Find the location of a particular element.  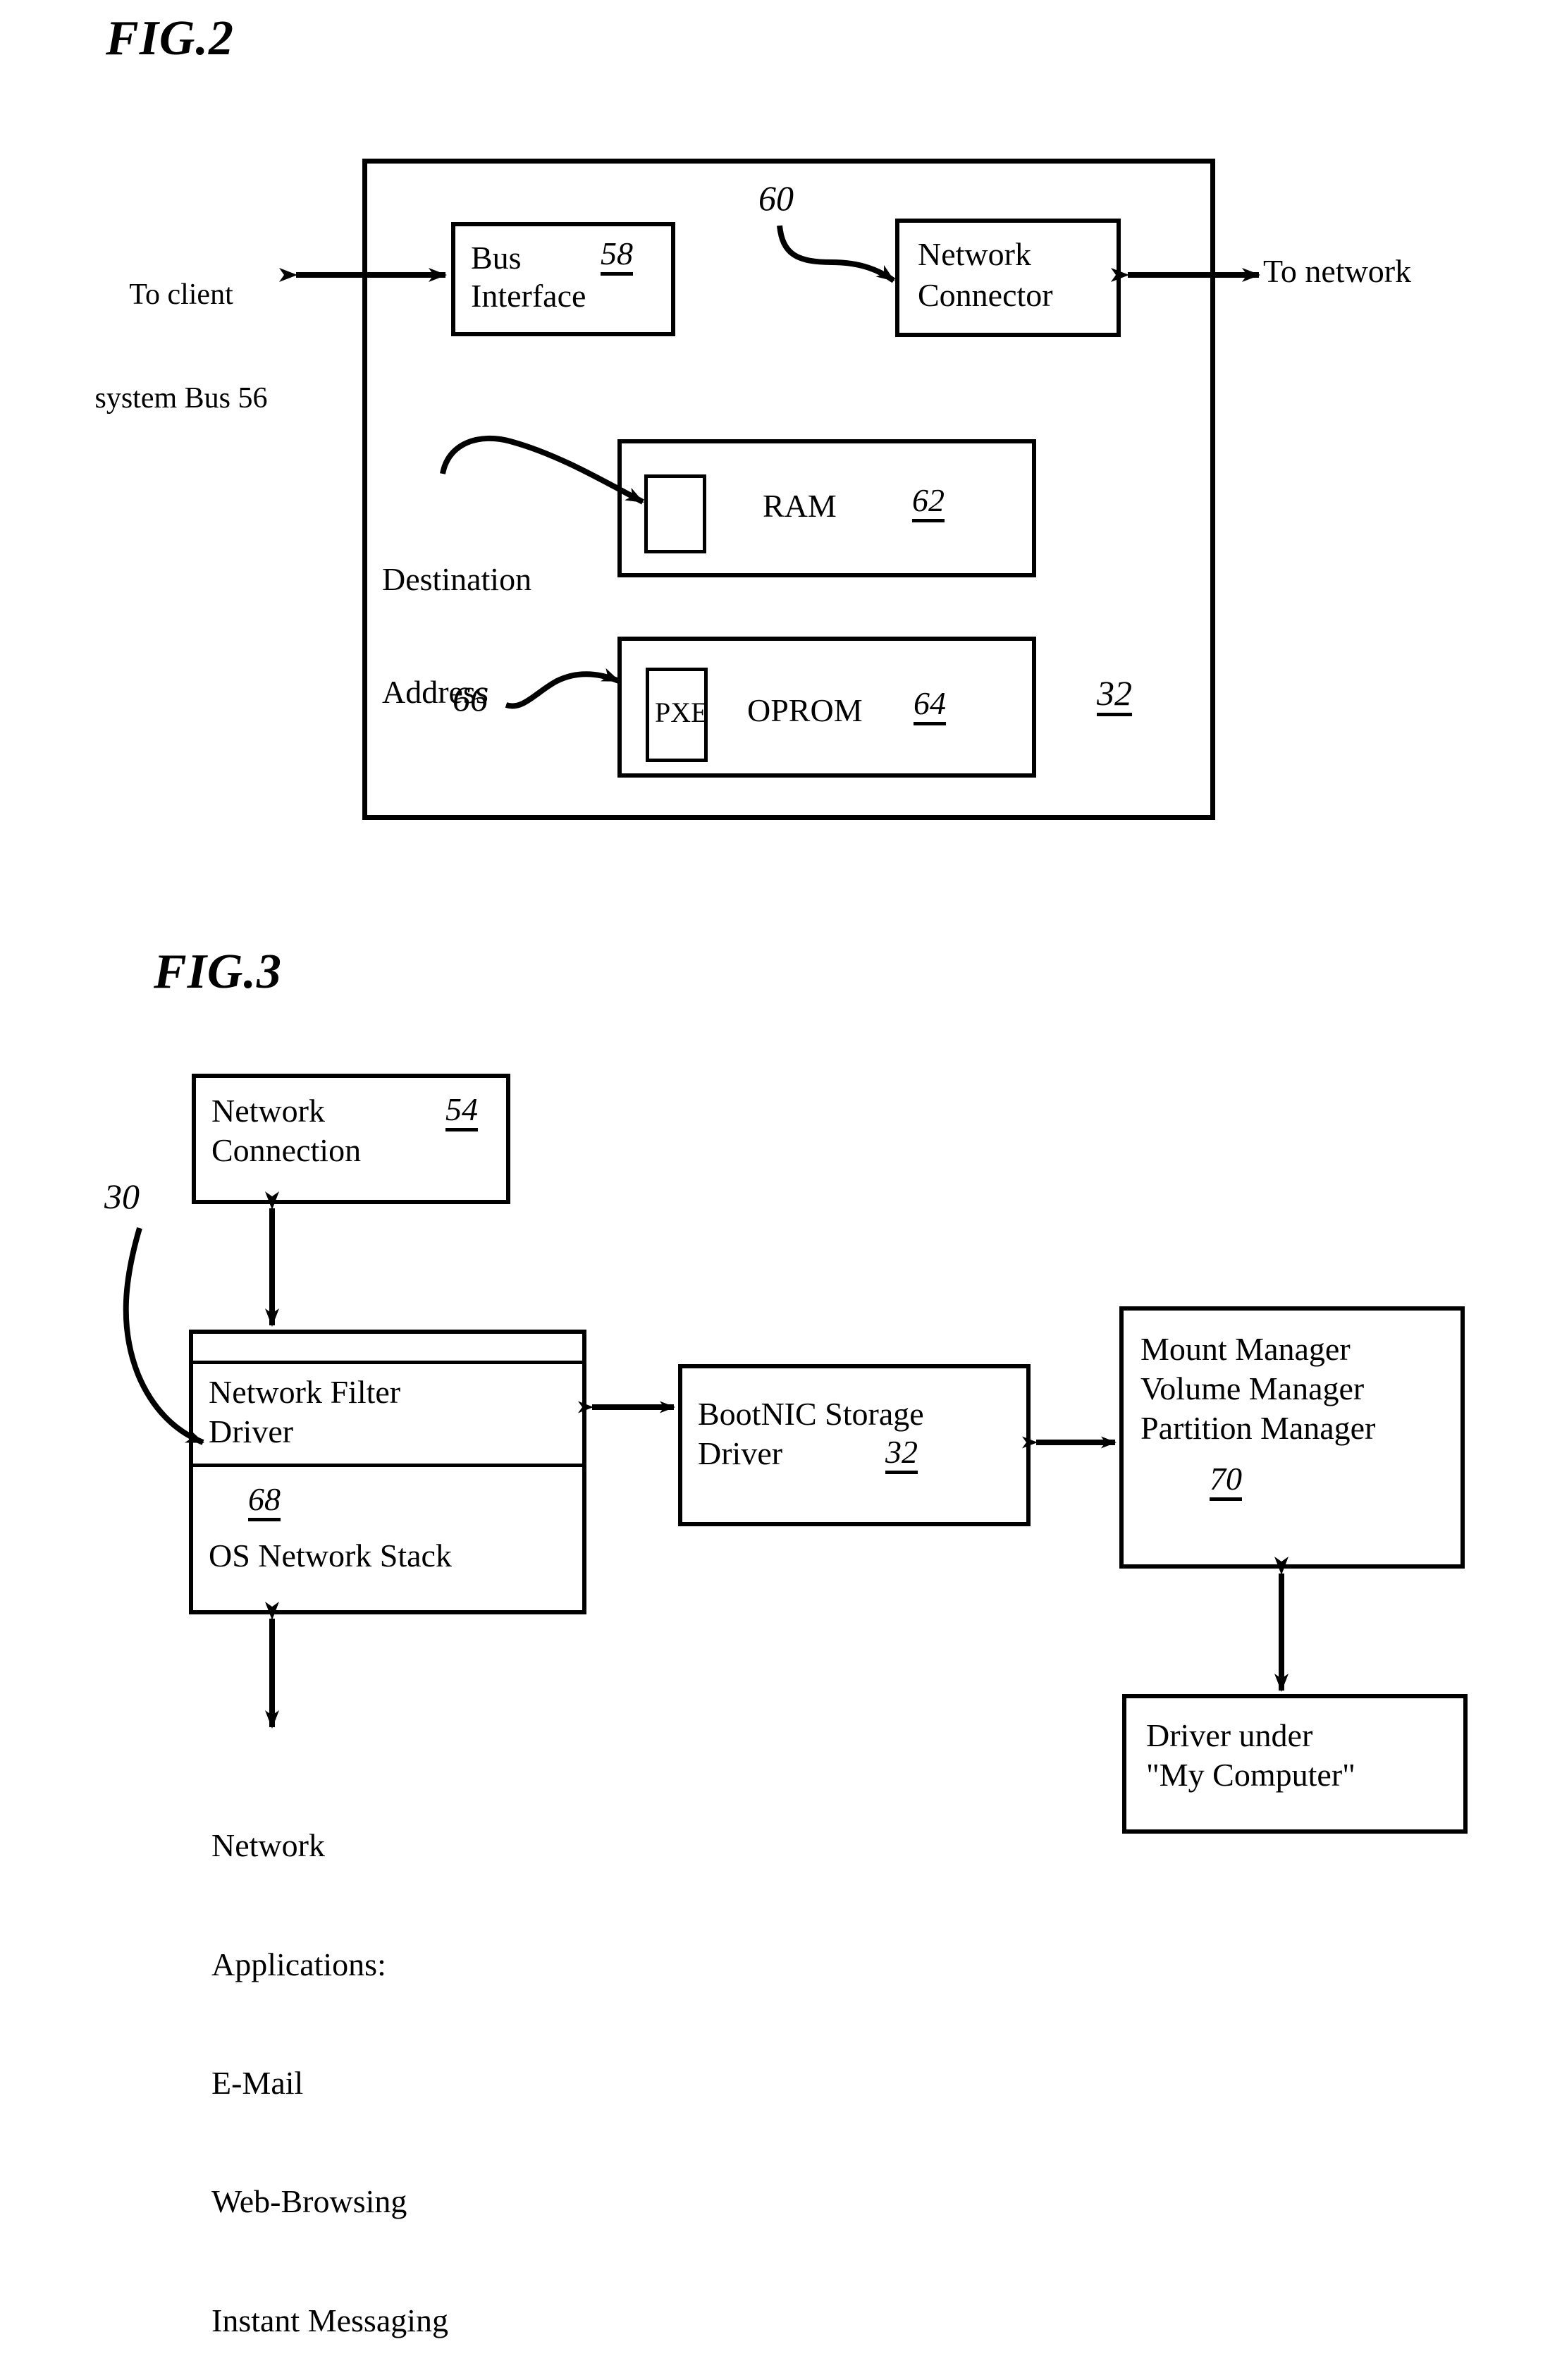

ram-box: RAM 62 is located at coordinates (826, 508).